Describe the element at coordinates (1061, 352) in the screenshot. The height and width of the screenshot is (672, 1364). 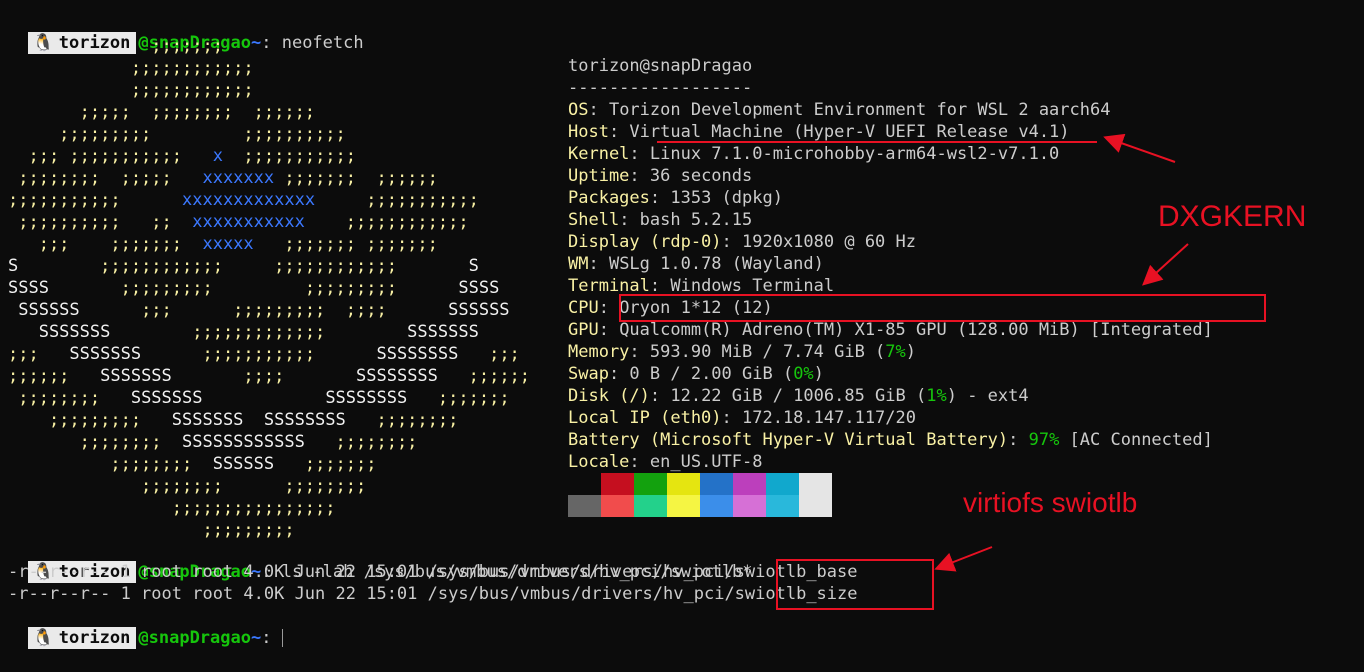
I see `annotation-arrows` at that location.